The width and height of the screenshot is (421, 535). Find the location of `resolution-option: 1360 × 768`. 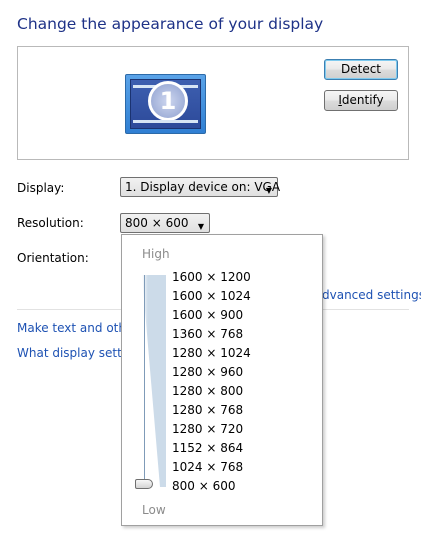

resolution-option: 1360 × 768 is located at coordinates (211, 335).